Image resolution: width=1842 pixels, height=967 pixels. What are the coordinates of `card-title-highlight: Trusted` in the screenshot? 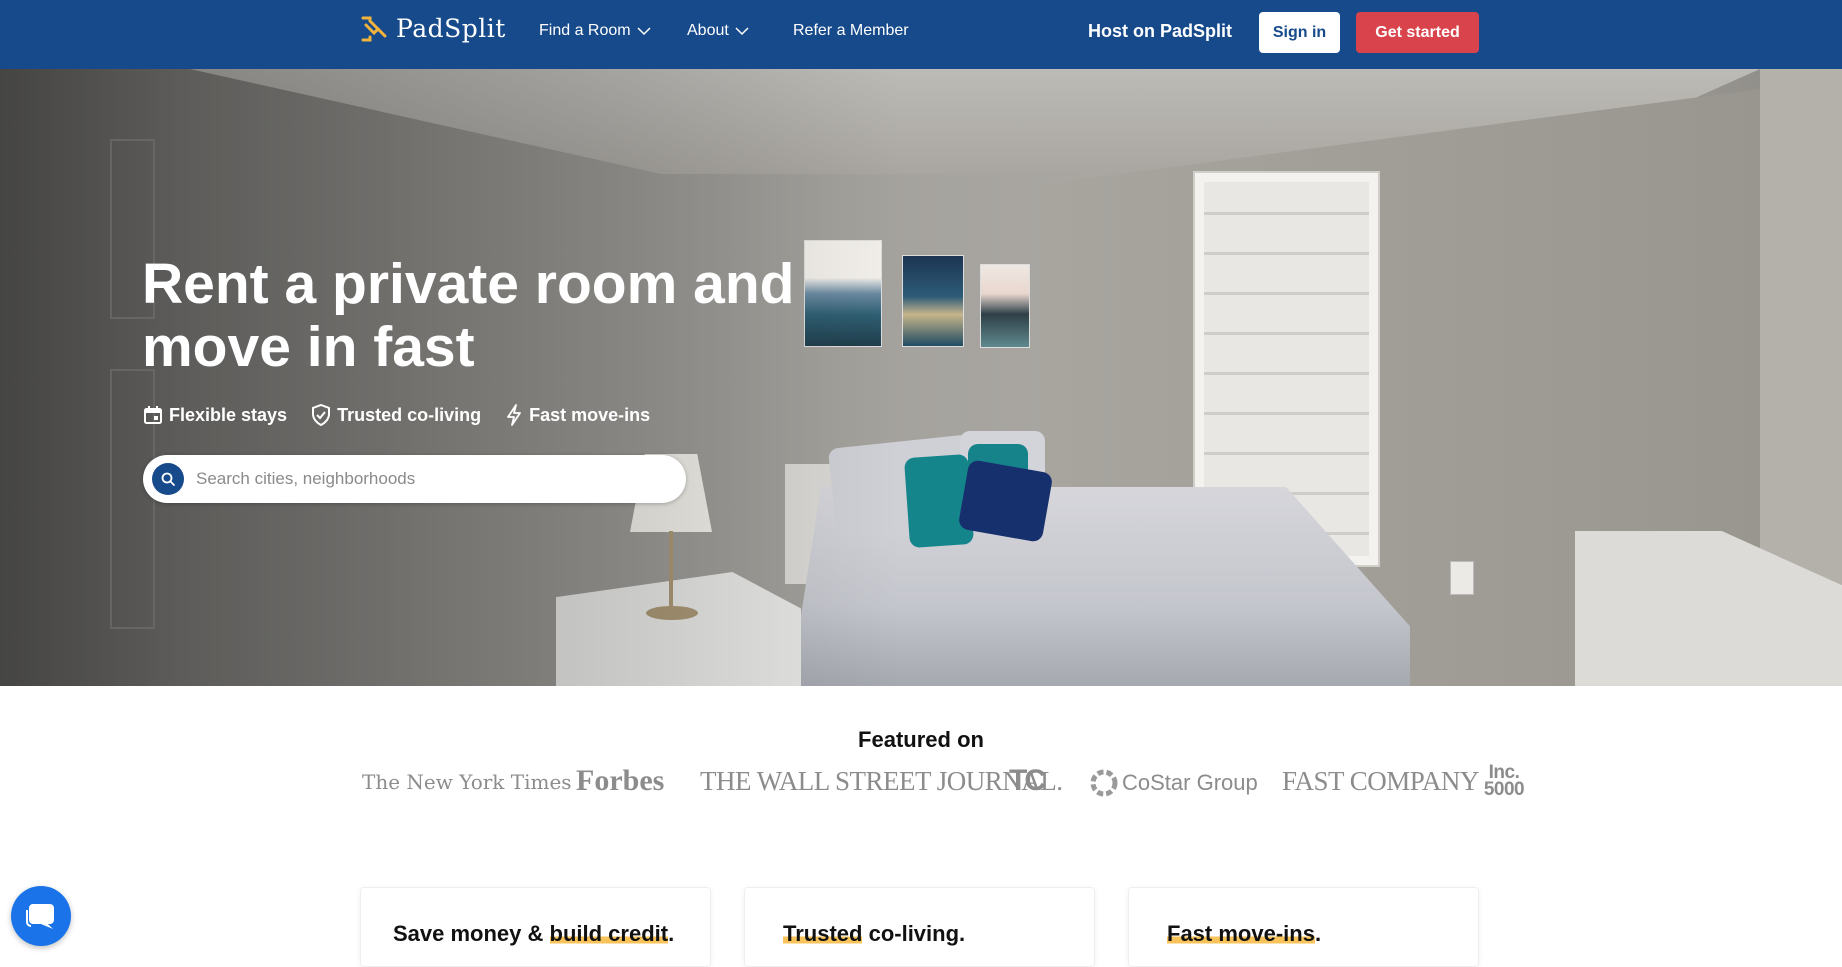 It's located at (823, 933).